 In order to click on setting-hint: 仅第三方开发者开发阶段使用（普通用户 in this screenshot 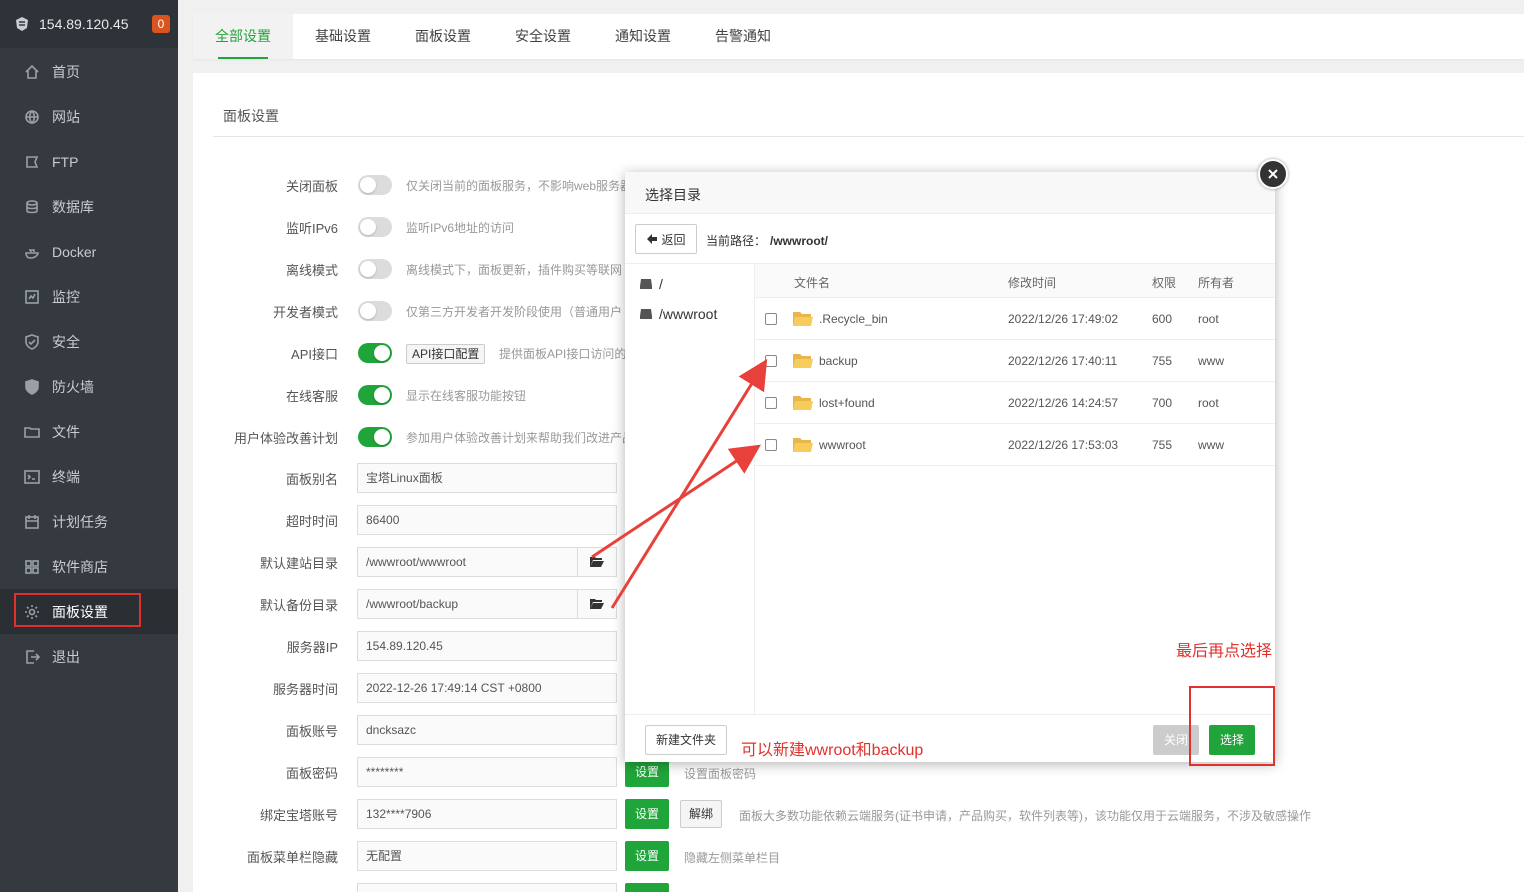, I will do `click(514, 311)`.